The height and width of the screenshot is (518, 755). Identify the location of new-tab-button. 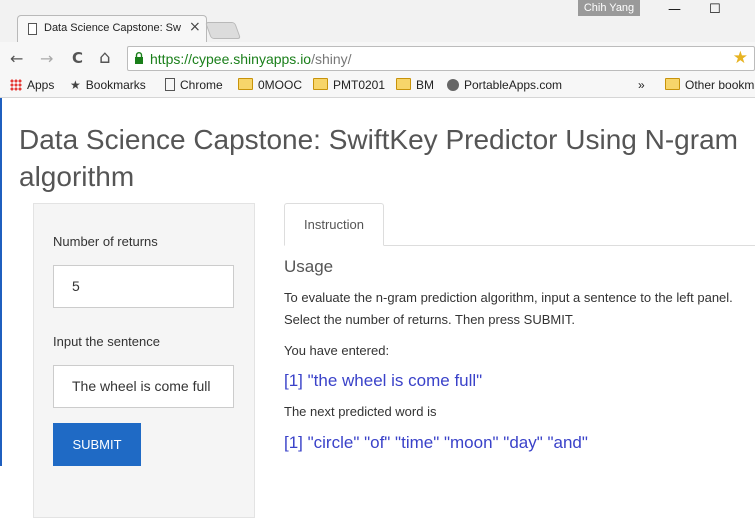
(223, 30).